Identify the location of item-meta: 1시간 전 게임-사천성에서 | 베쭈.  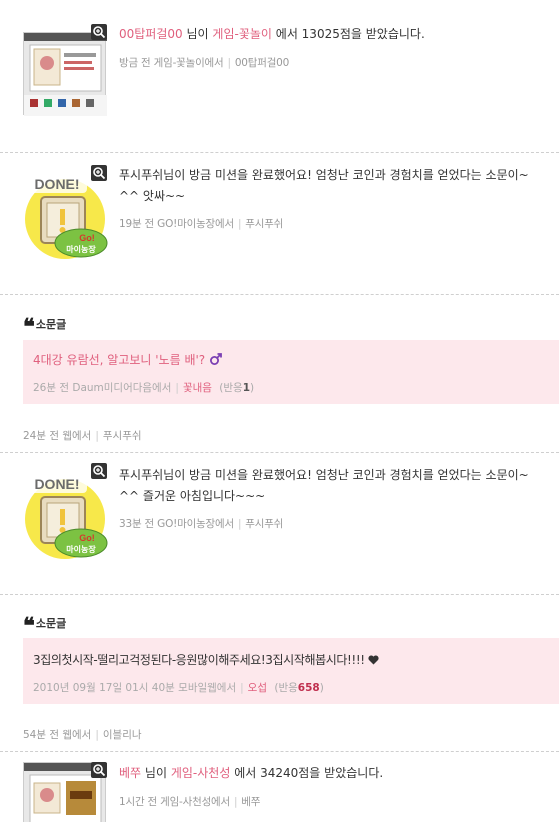
(190, 802).